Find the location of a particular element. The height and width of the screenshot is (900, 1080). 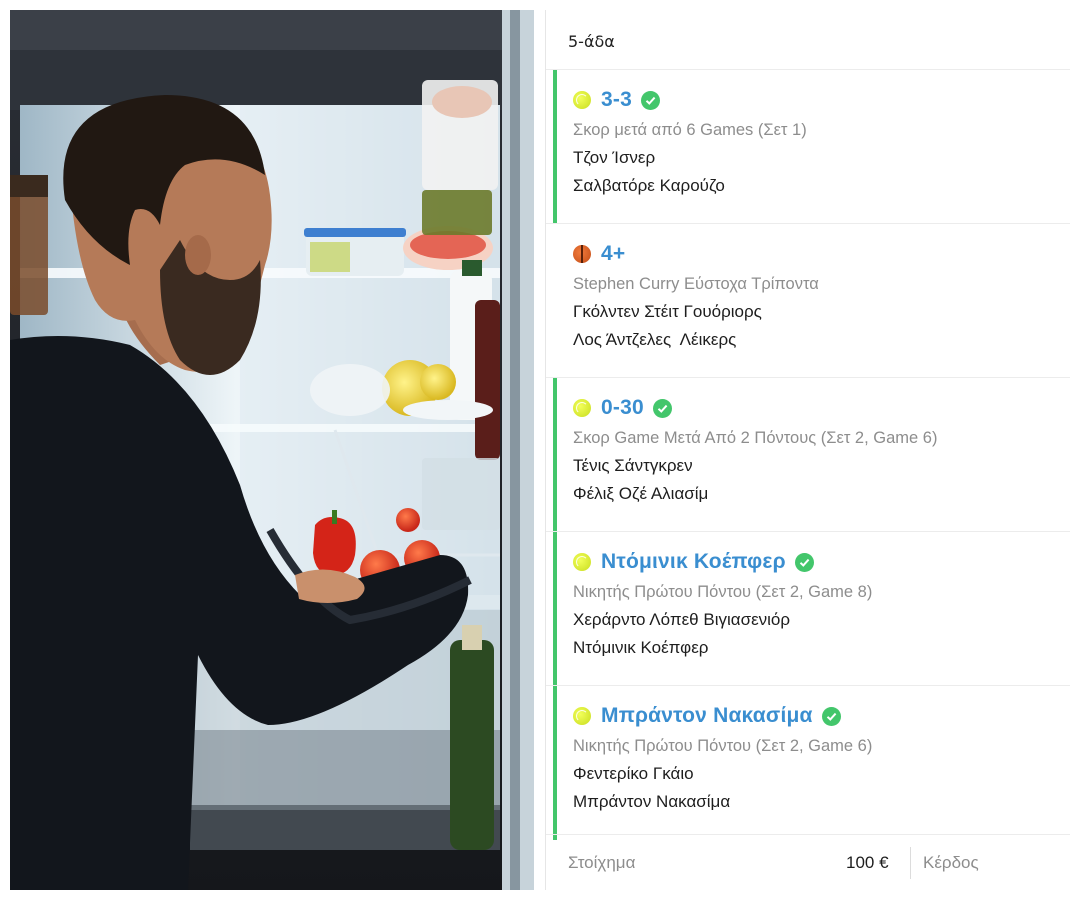

bet-slip-header: 5-άδα is located at coordinates (808, 40).